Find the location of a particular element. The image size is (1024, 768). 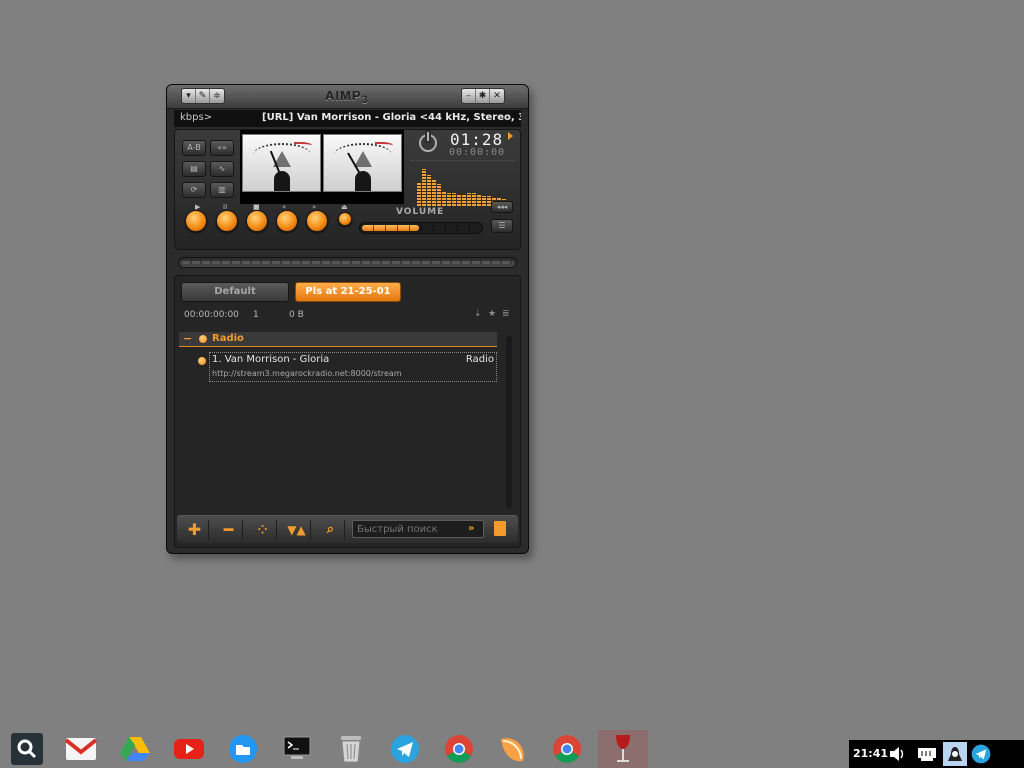

wrench-icon: ✎ is located at coordinates (203, 96).